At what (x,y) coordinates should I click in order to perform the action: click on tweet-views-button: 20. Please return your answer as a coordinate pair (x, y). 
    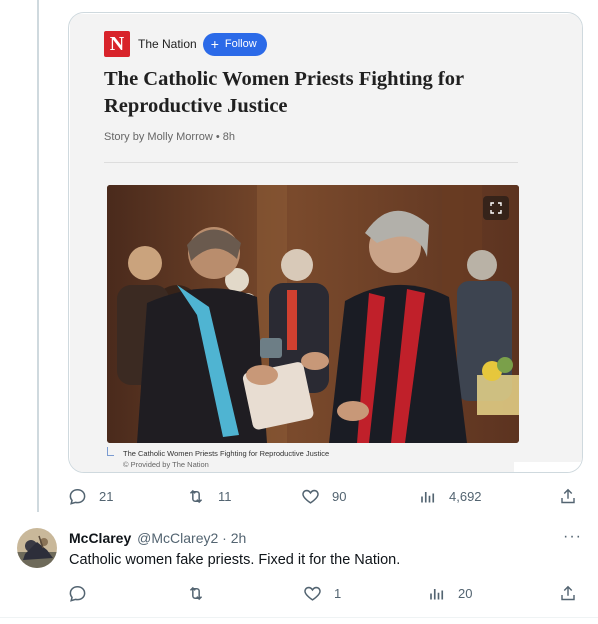
    Looking at the image, I should click on (450, 593).